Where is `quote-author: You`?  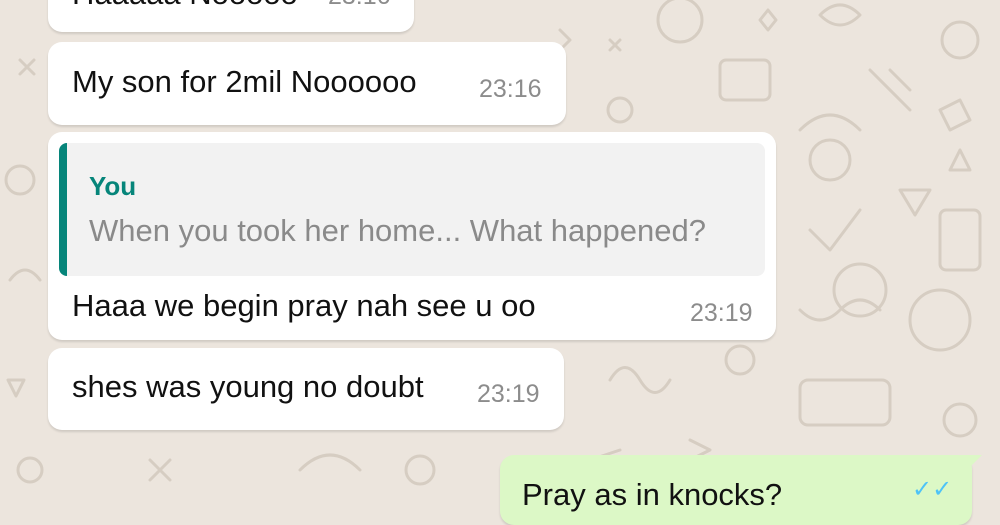 quote-author: You is located at coordinates (113, 186).